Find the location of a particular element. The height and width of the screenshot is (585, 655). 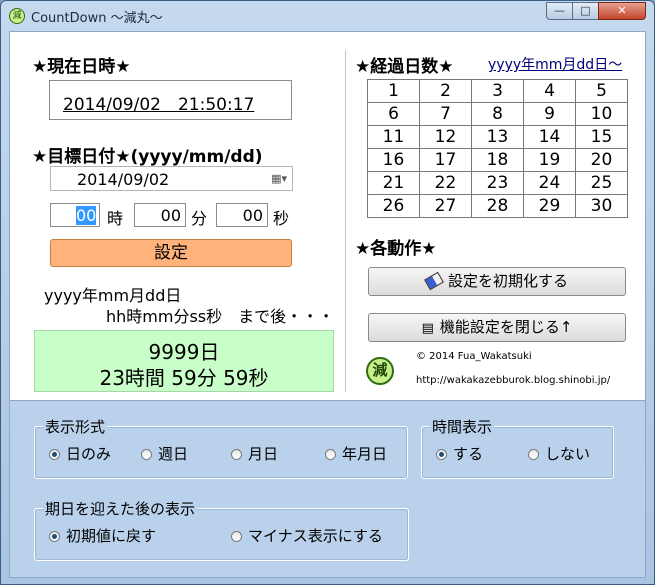

title-bar: 減 CountDown ～減丸～ — □ ✕ is located at coordinates (327, 16).